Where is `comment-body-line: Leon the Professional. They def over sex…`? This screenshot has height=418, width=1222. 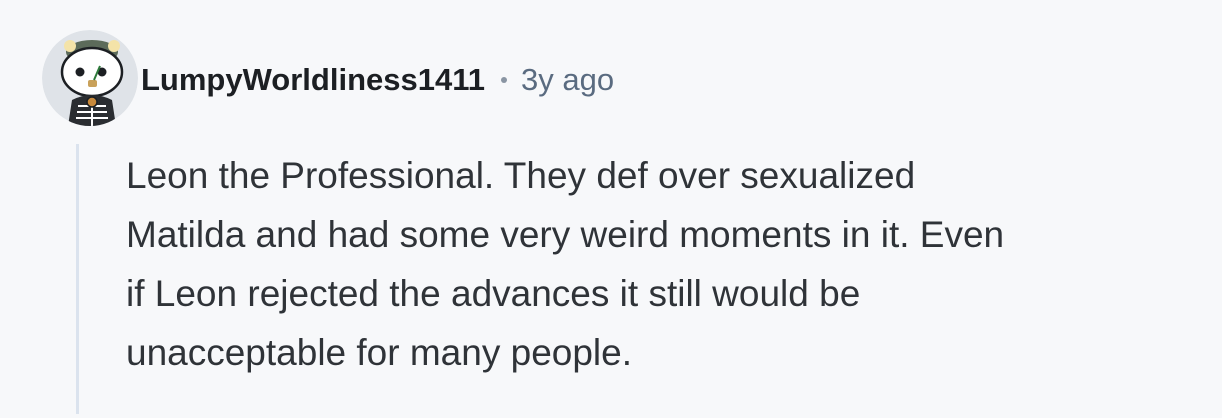 comment-body-line: Leon the Professional. They def over sex… is located at coordinates (521, 175).